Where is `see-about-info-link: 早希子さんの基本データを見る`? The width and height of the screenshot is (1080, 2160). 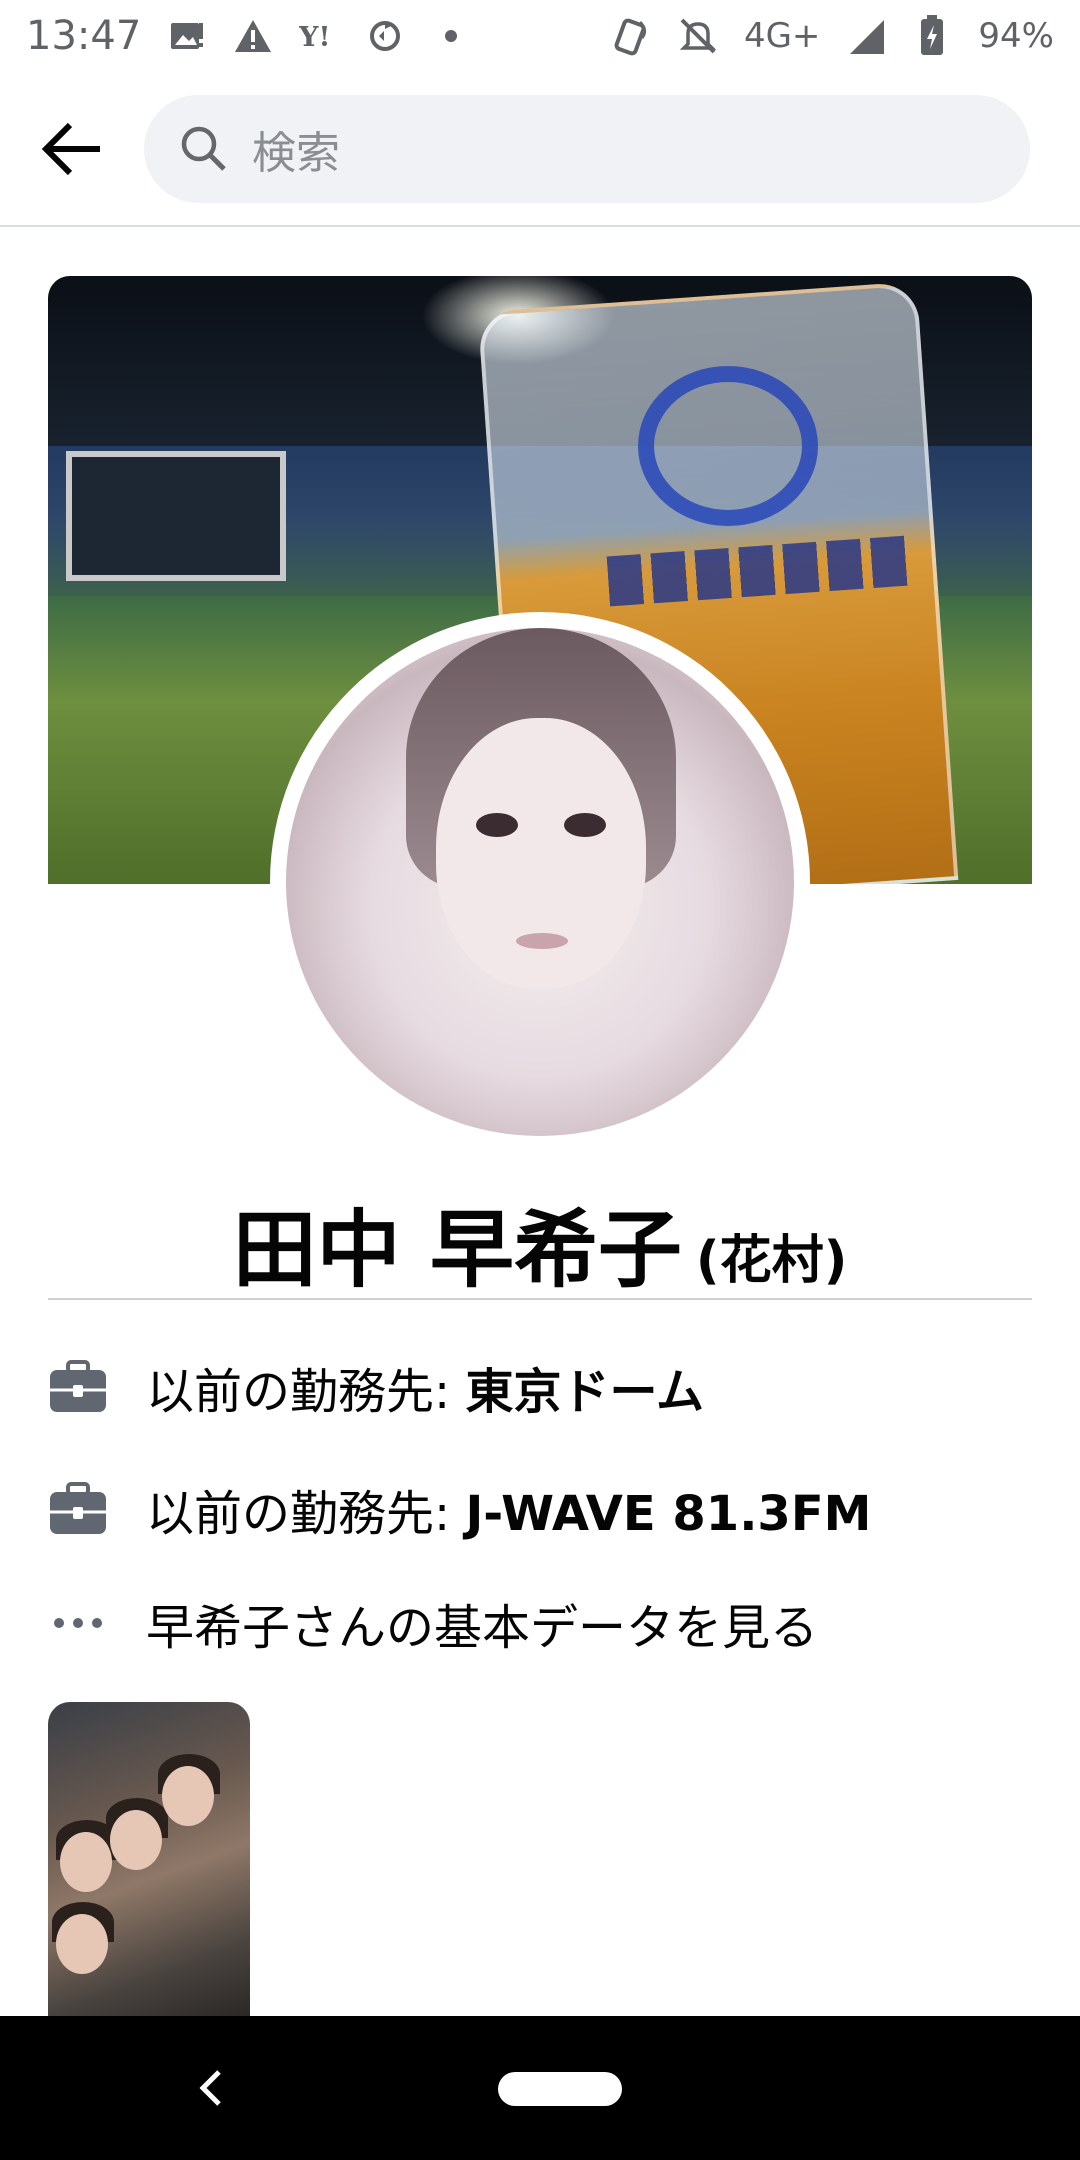
see-about-info-link: 早希子さんの基本データを見る is located at coordinates (540, 1623).